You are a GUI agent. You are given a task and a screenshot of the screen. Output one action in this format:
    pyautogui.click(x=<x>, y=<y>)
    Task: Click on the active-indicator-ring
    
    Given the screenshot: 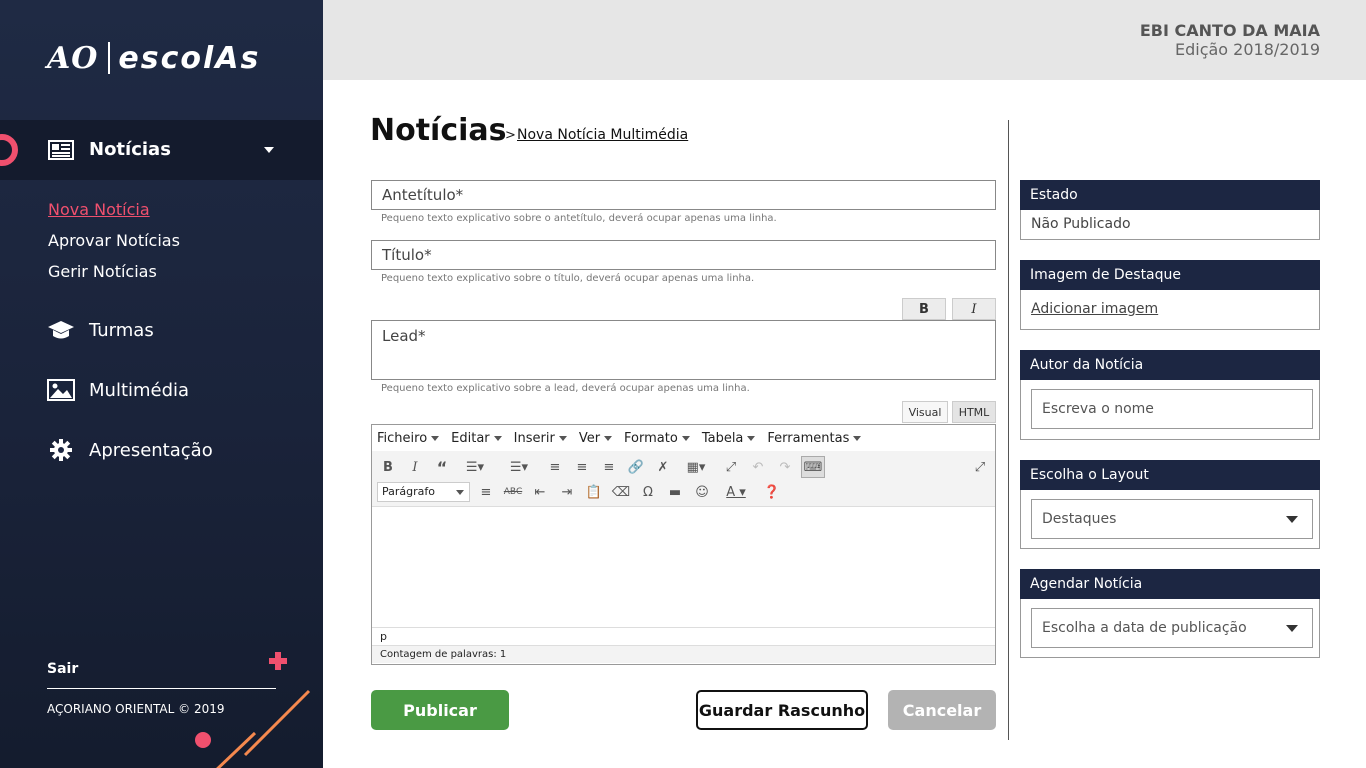 What is the action you would take?
    pyautogui.click(x=9, y=150)
    